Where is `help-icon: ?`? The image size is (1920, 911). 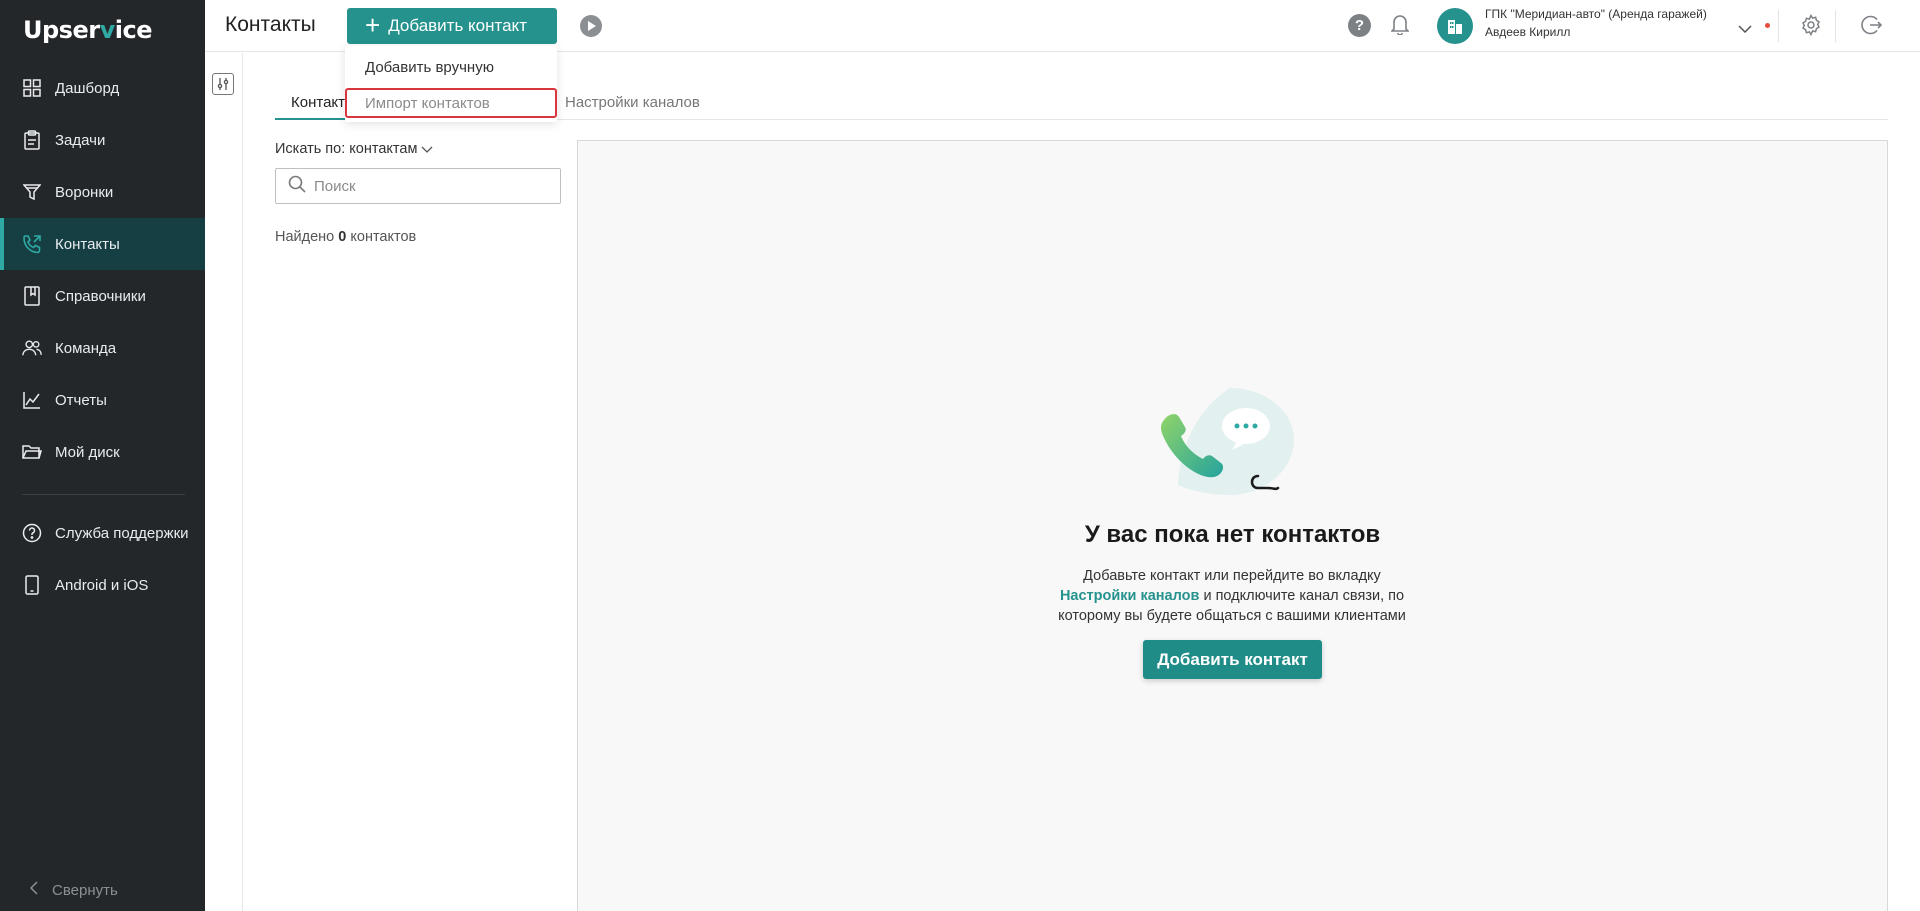 help-icon: ? is located at coordinates (1359, 25).